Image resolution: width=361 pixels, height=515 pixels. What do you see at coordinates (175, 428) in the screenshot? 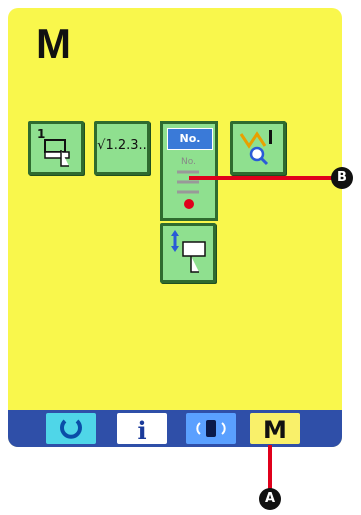
I see `bottom-bar: i M` at bounding box center [175, 428].